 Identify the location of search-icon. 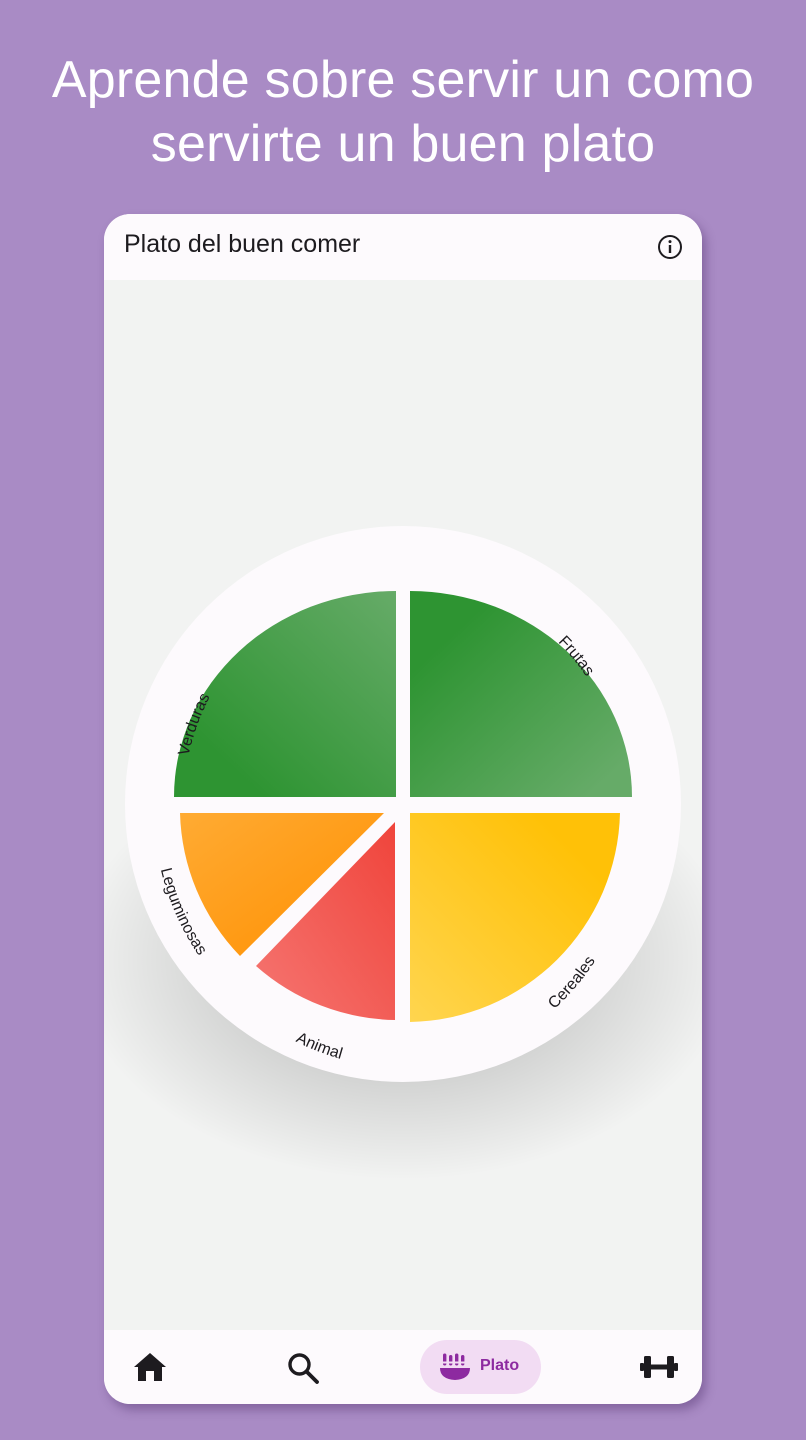
(303, 1368).